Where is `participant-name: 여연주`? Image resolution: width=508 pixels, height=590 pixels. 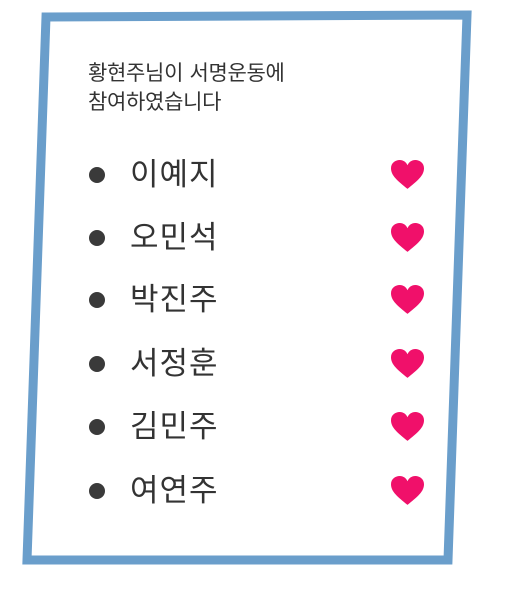
participant-name: 여연주 is located at coordinates (174, 491).